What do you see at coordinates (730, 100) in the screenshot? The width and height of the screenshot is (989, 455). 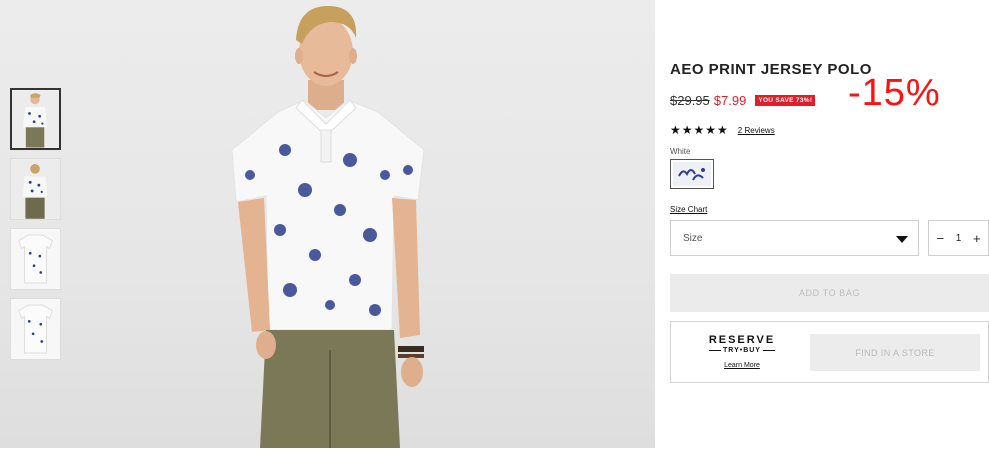 I see `sale-price: $7.99` at bounding box center [730, 100].